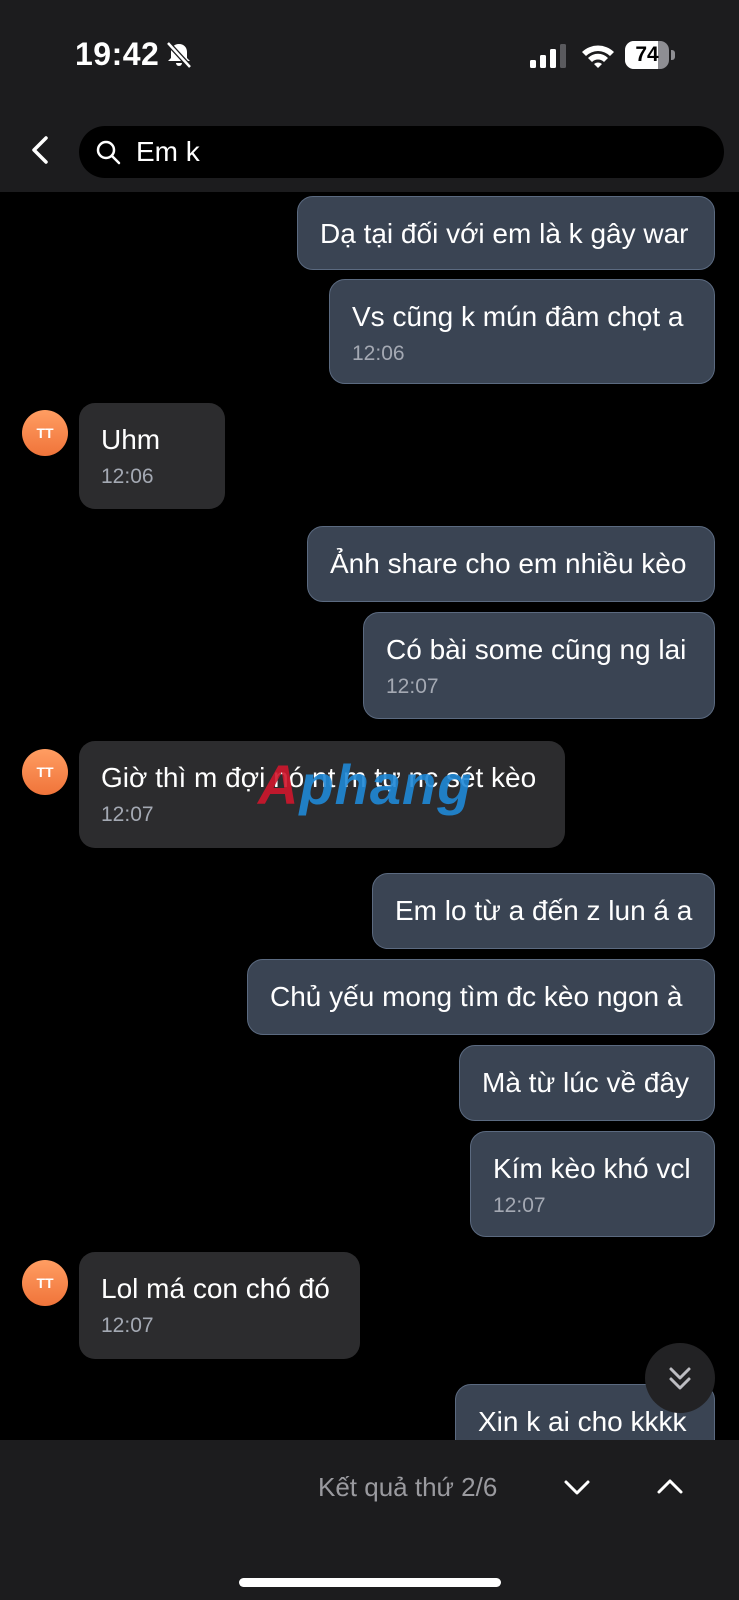 This screenshot has height=1600, width=739. I want to click on message-text: Có bài some cũng ng lai, so click(536, 649).